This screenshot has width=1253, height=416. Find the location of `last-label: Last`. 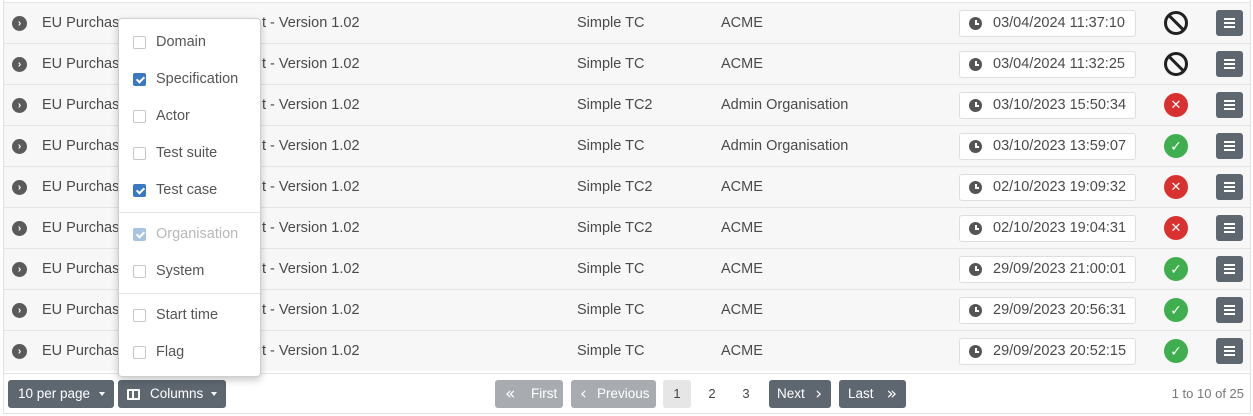

last-label: Last is located at coordinates (861, 393).